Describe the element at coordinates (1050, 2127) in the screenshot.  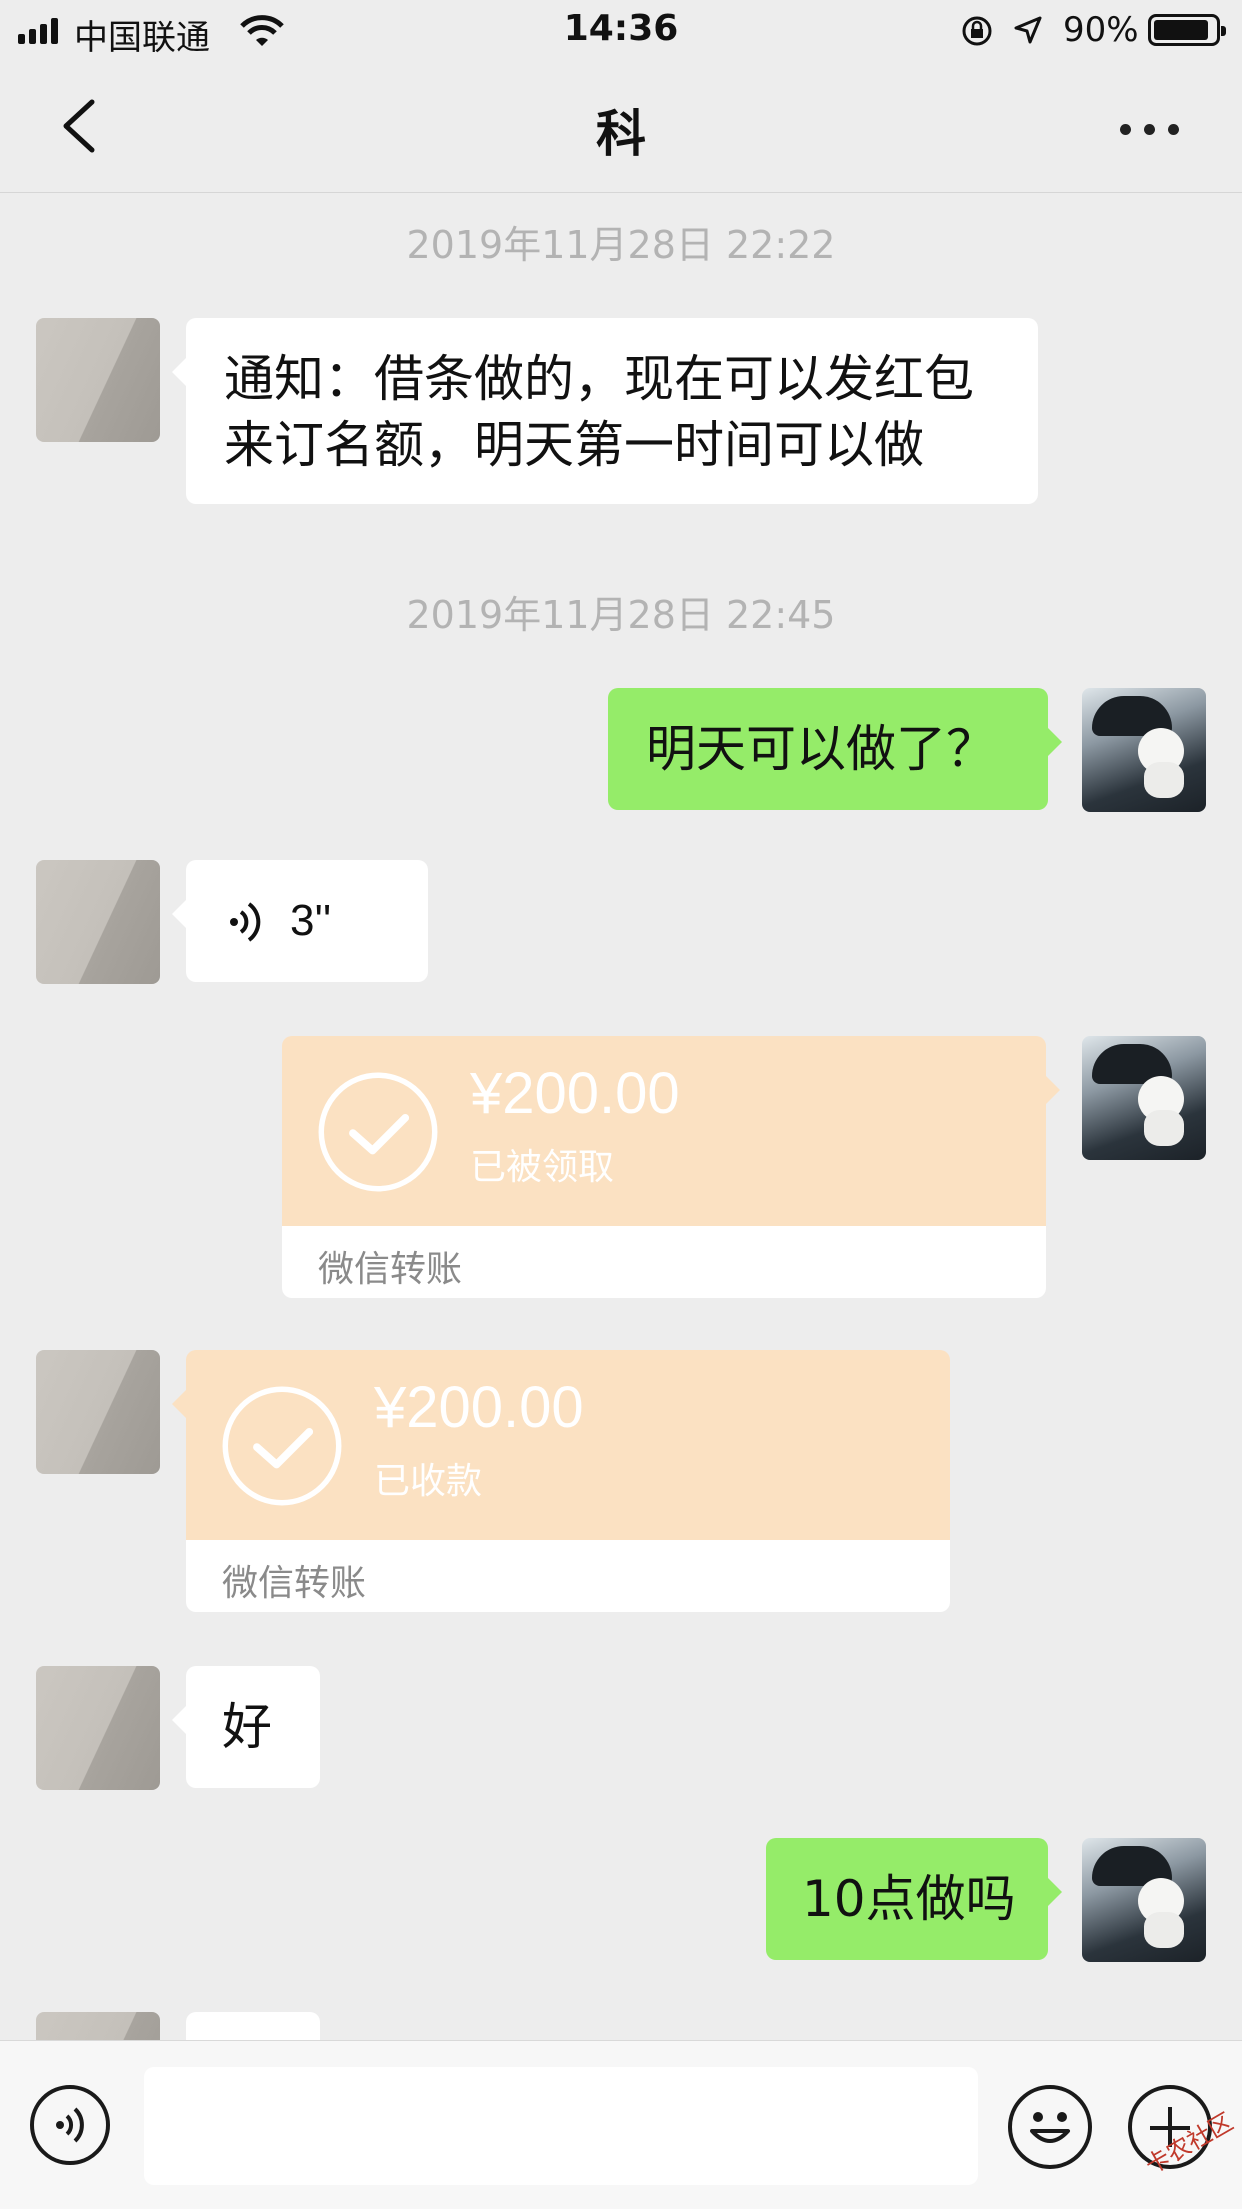
I see `emoji-icon` at that location.